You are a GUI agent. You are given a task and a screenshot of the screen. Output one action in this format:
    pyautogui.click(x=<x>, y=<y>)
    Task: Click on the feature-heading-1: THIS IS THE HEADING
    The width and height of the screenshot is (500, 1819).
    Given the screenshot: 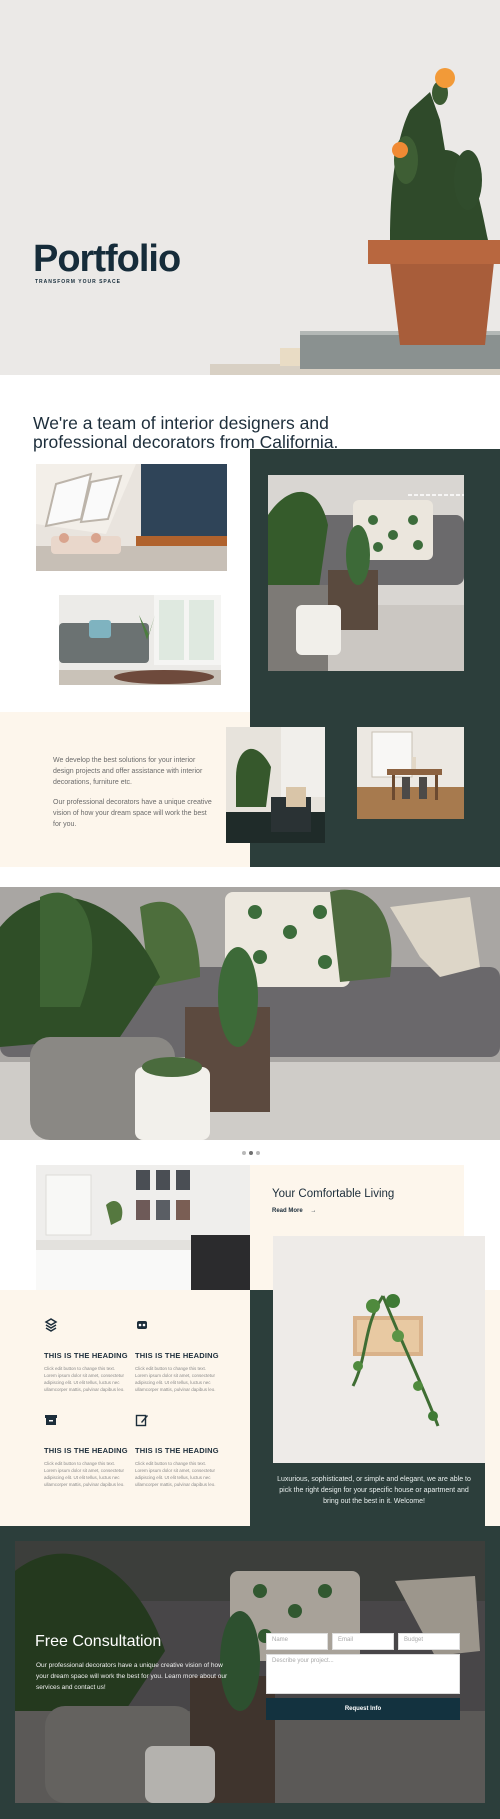 What is the action you would take?
    pyautogui.click(x=86, y=1355)
    